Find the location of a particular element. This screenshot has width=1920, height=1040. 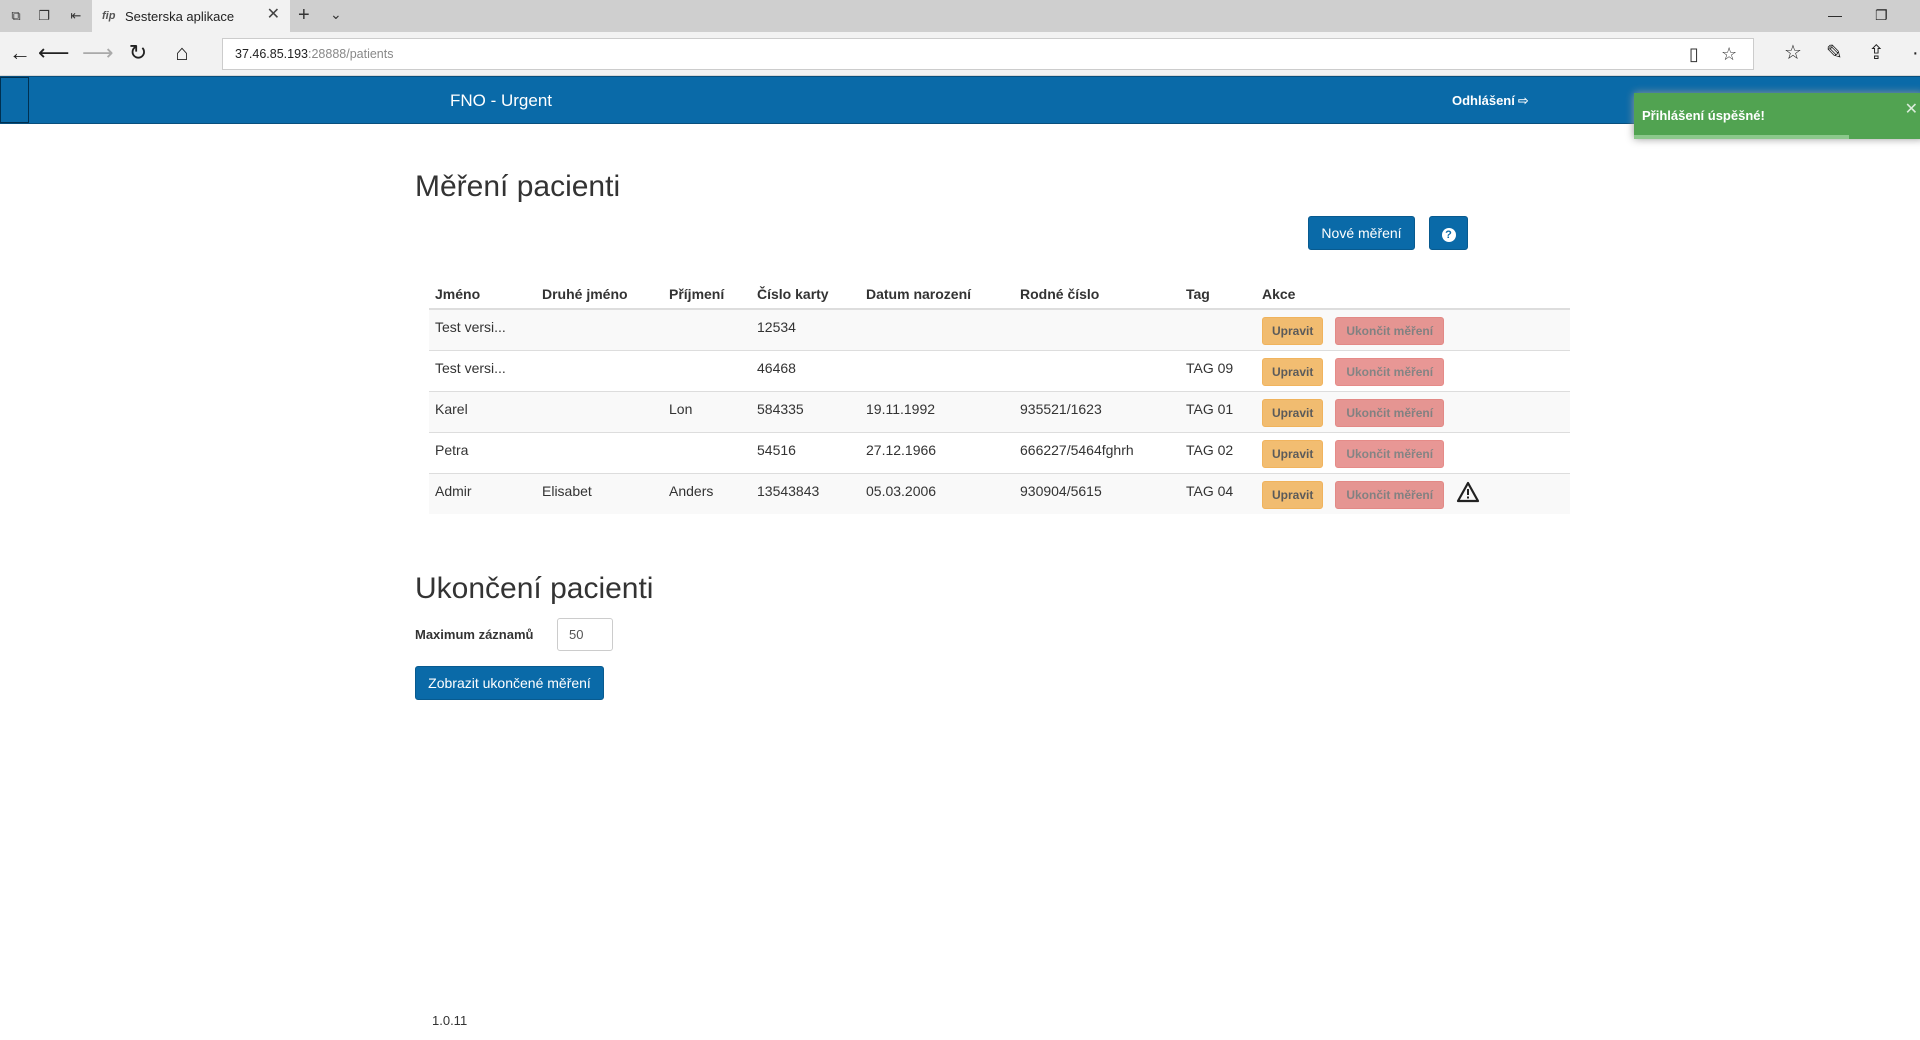

cell-card-number: 584335 is located at coordinates (805, 411).